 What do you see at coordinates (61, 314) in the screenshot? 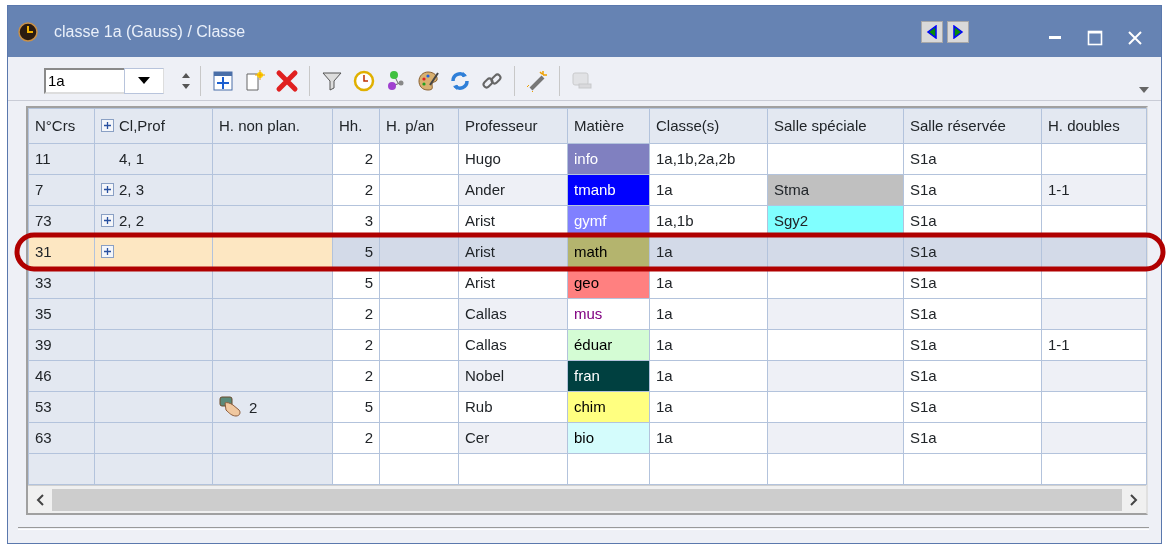
I see `table-cell: 35` at bounding box center [61, 314].